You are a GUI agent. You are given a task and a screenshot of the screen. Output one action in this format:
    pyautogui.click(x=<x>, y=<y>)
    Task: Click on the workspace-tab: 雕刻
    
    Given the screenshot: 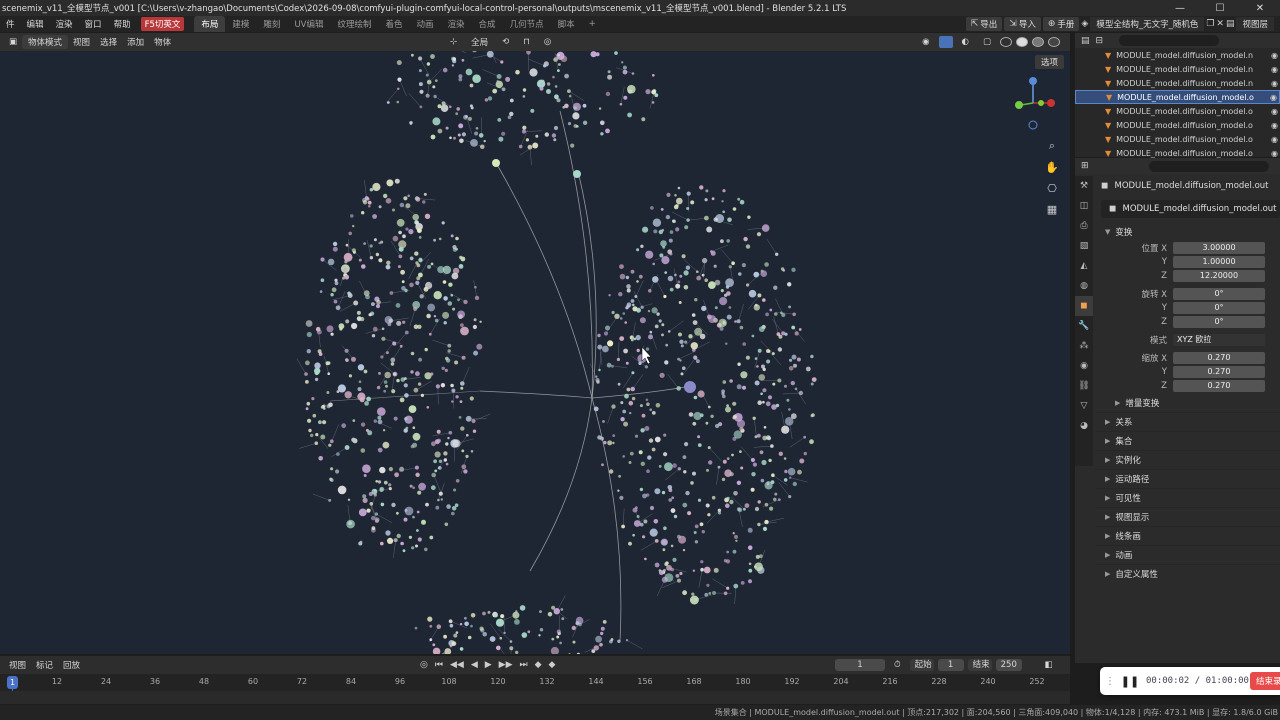 What is the action you would take?
    pyautogui.click(x=271, y=24)
    